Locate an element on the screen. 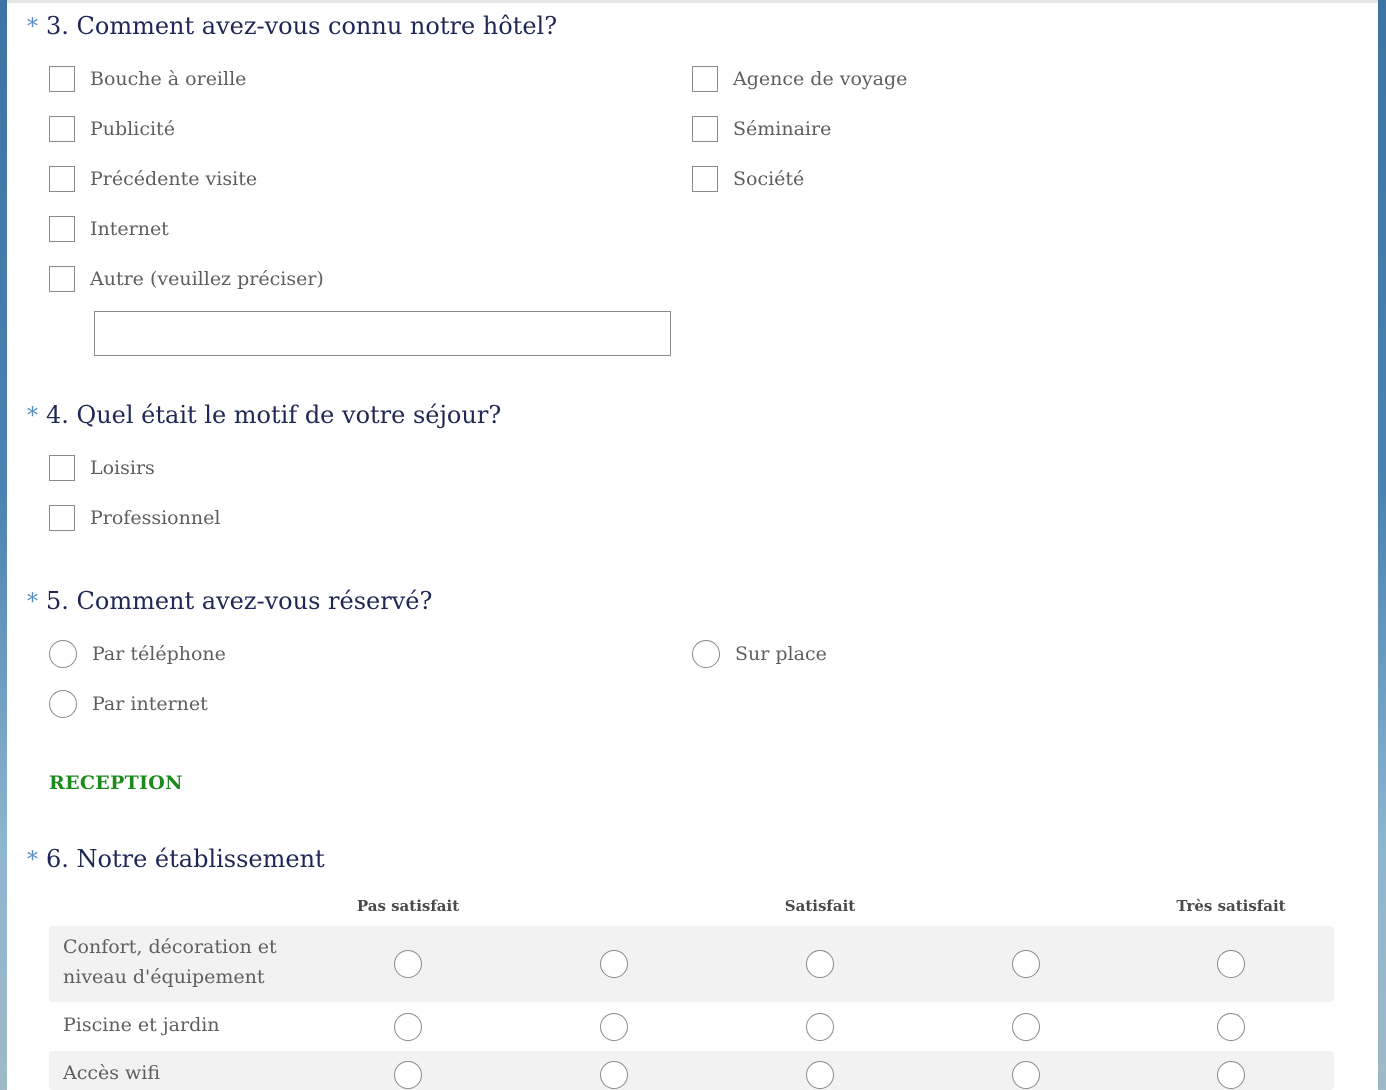  checkbox-option-publicite: Publicité is located at coordinates (112, 129).